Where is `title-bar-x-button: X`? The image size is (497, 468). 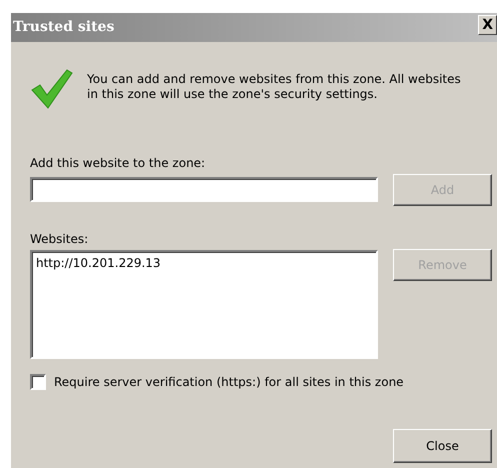
title-bar-x-button: X is located at coordinates (487, 25).